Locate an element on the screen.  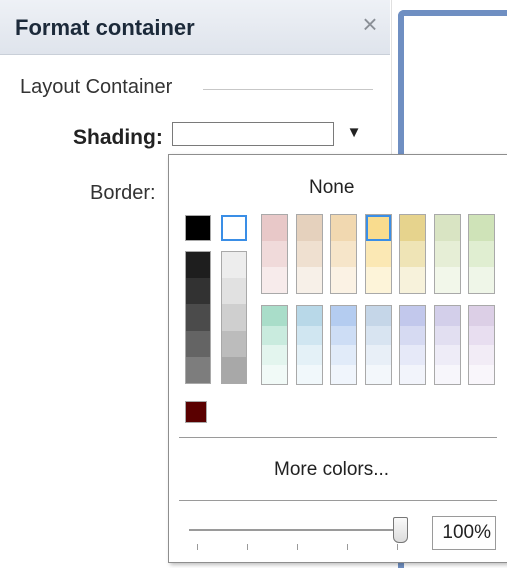
transparency-slider is located at coordinates (294, 530).